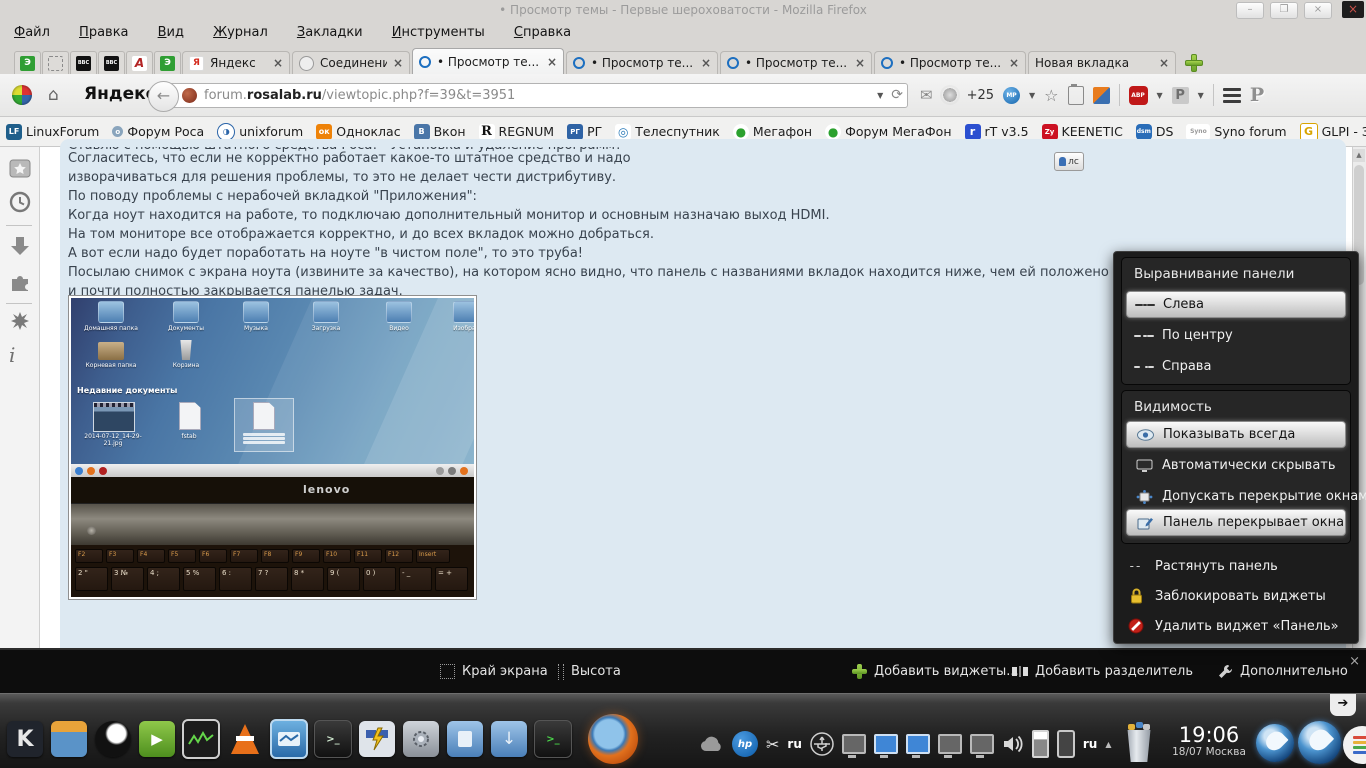  What do you see at coordinates (1236, 366) in the screenshot?
I see `align-right-option: Справа` at bounding box center [1236, 366].